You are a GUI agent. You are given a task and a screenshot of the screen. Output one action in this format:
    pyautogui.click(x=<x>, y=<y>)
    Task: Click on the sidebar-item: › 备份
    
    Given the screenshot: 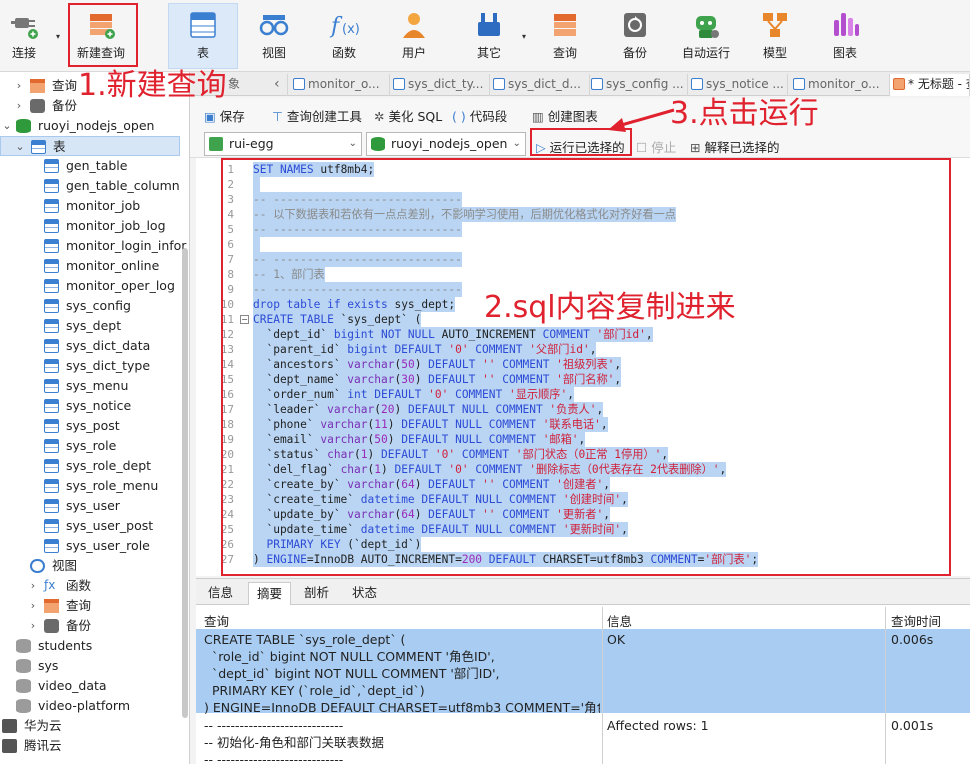 What is the action you would take?
    pyautogui.click(x=90, y=626)
    